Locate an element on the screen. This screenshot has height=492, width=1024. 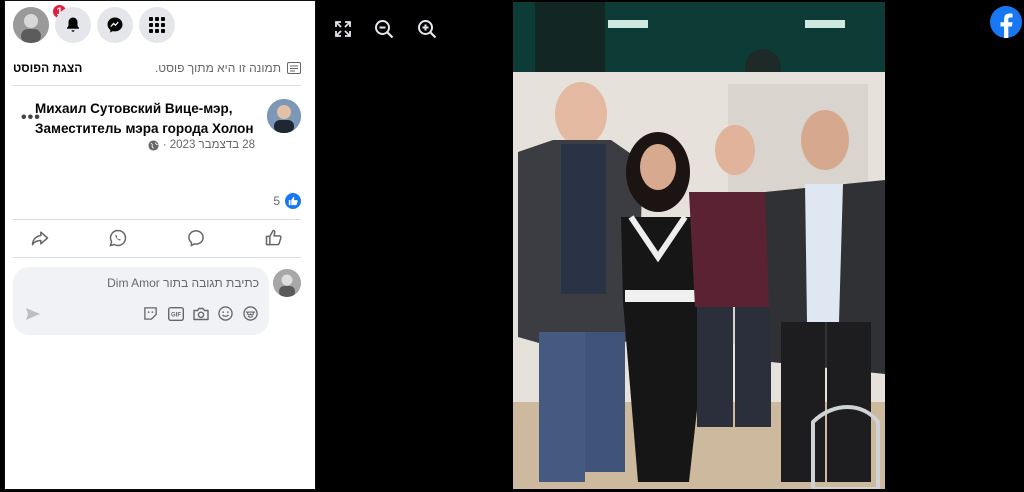
photo-from-post-note: תמונה זו היא מתוך פוסט. is located at coordinates (228, 68).